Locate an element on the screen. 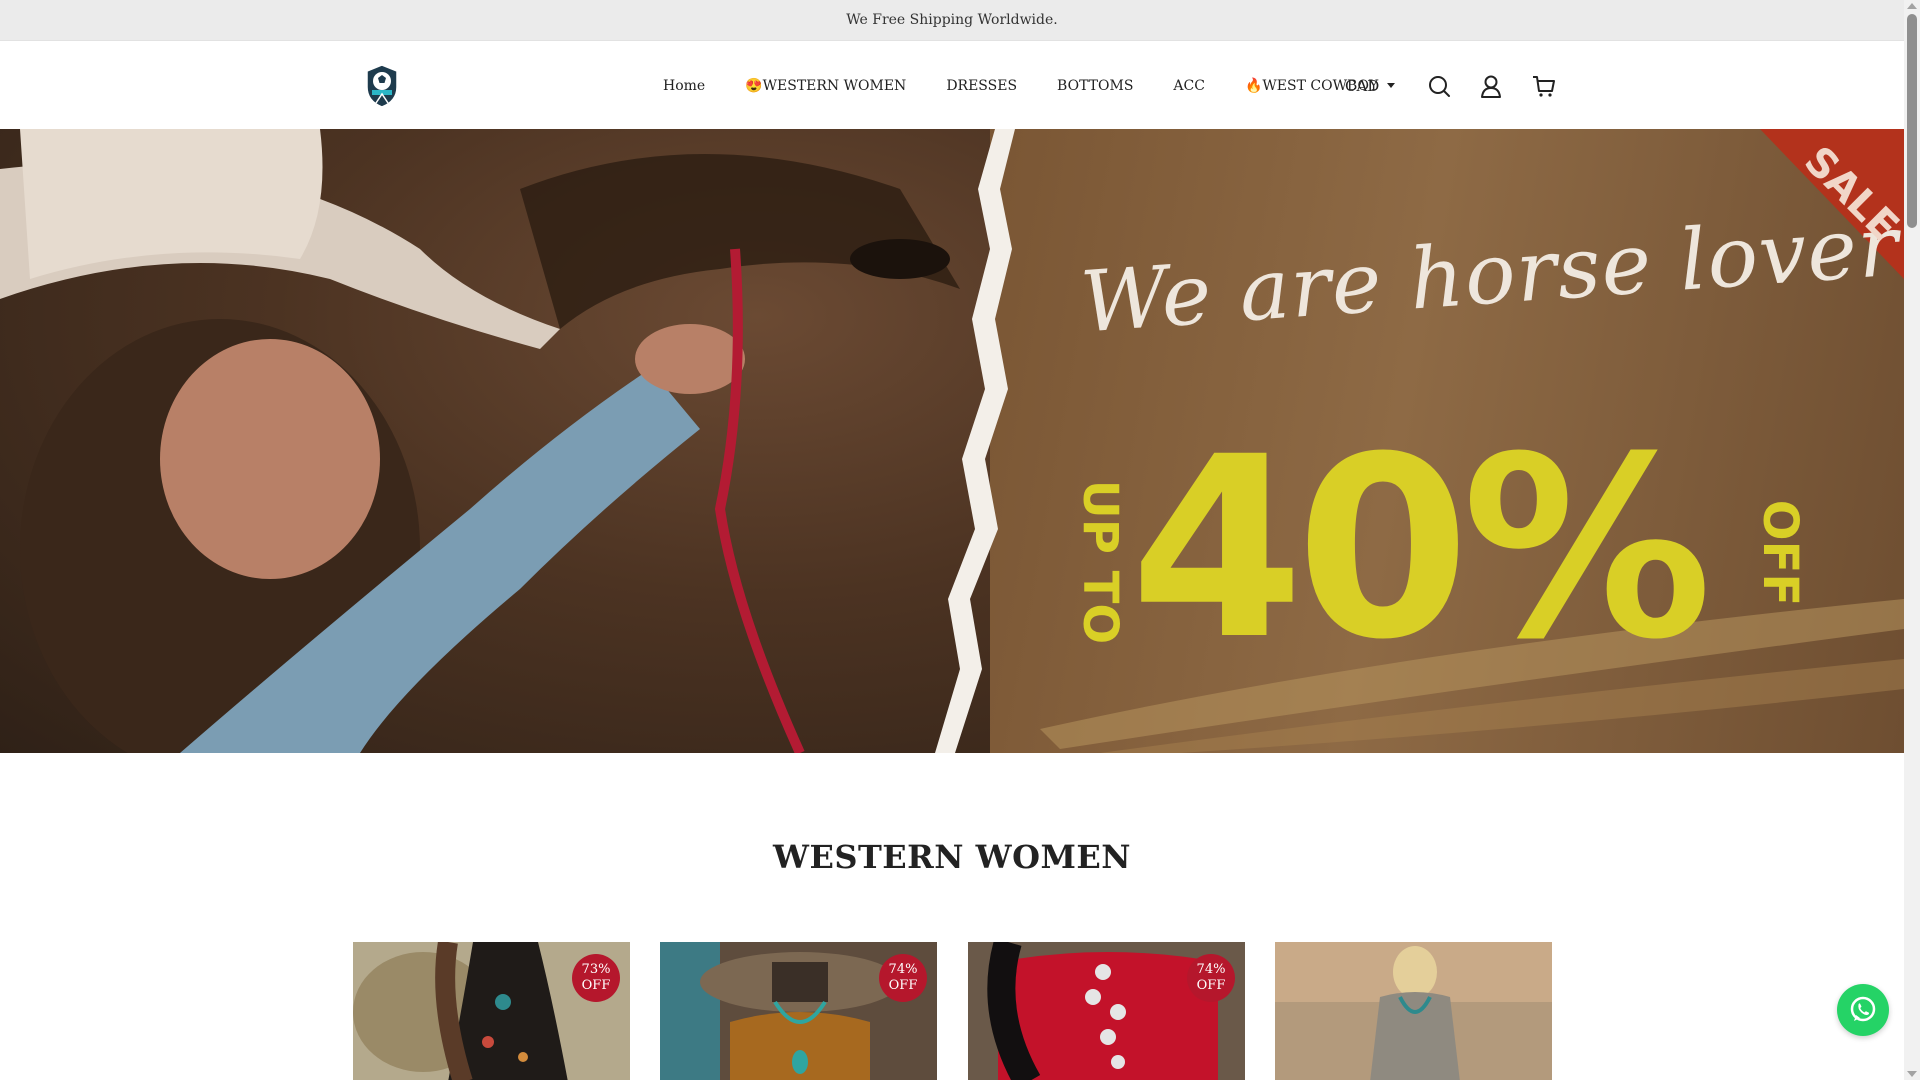 Image resolution: width=1920 pixels, height=1080 pixels. announcement-bar: We Free Shipping Worldwide. is located at coordinates (952, 20).